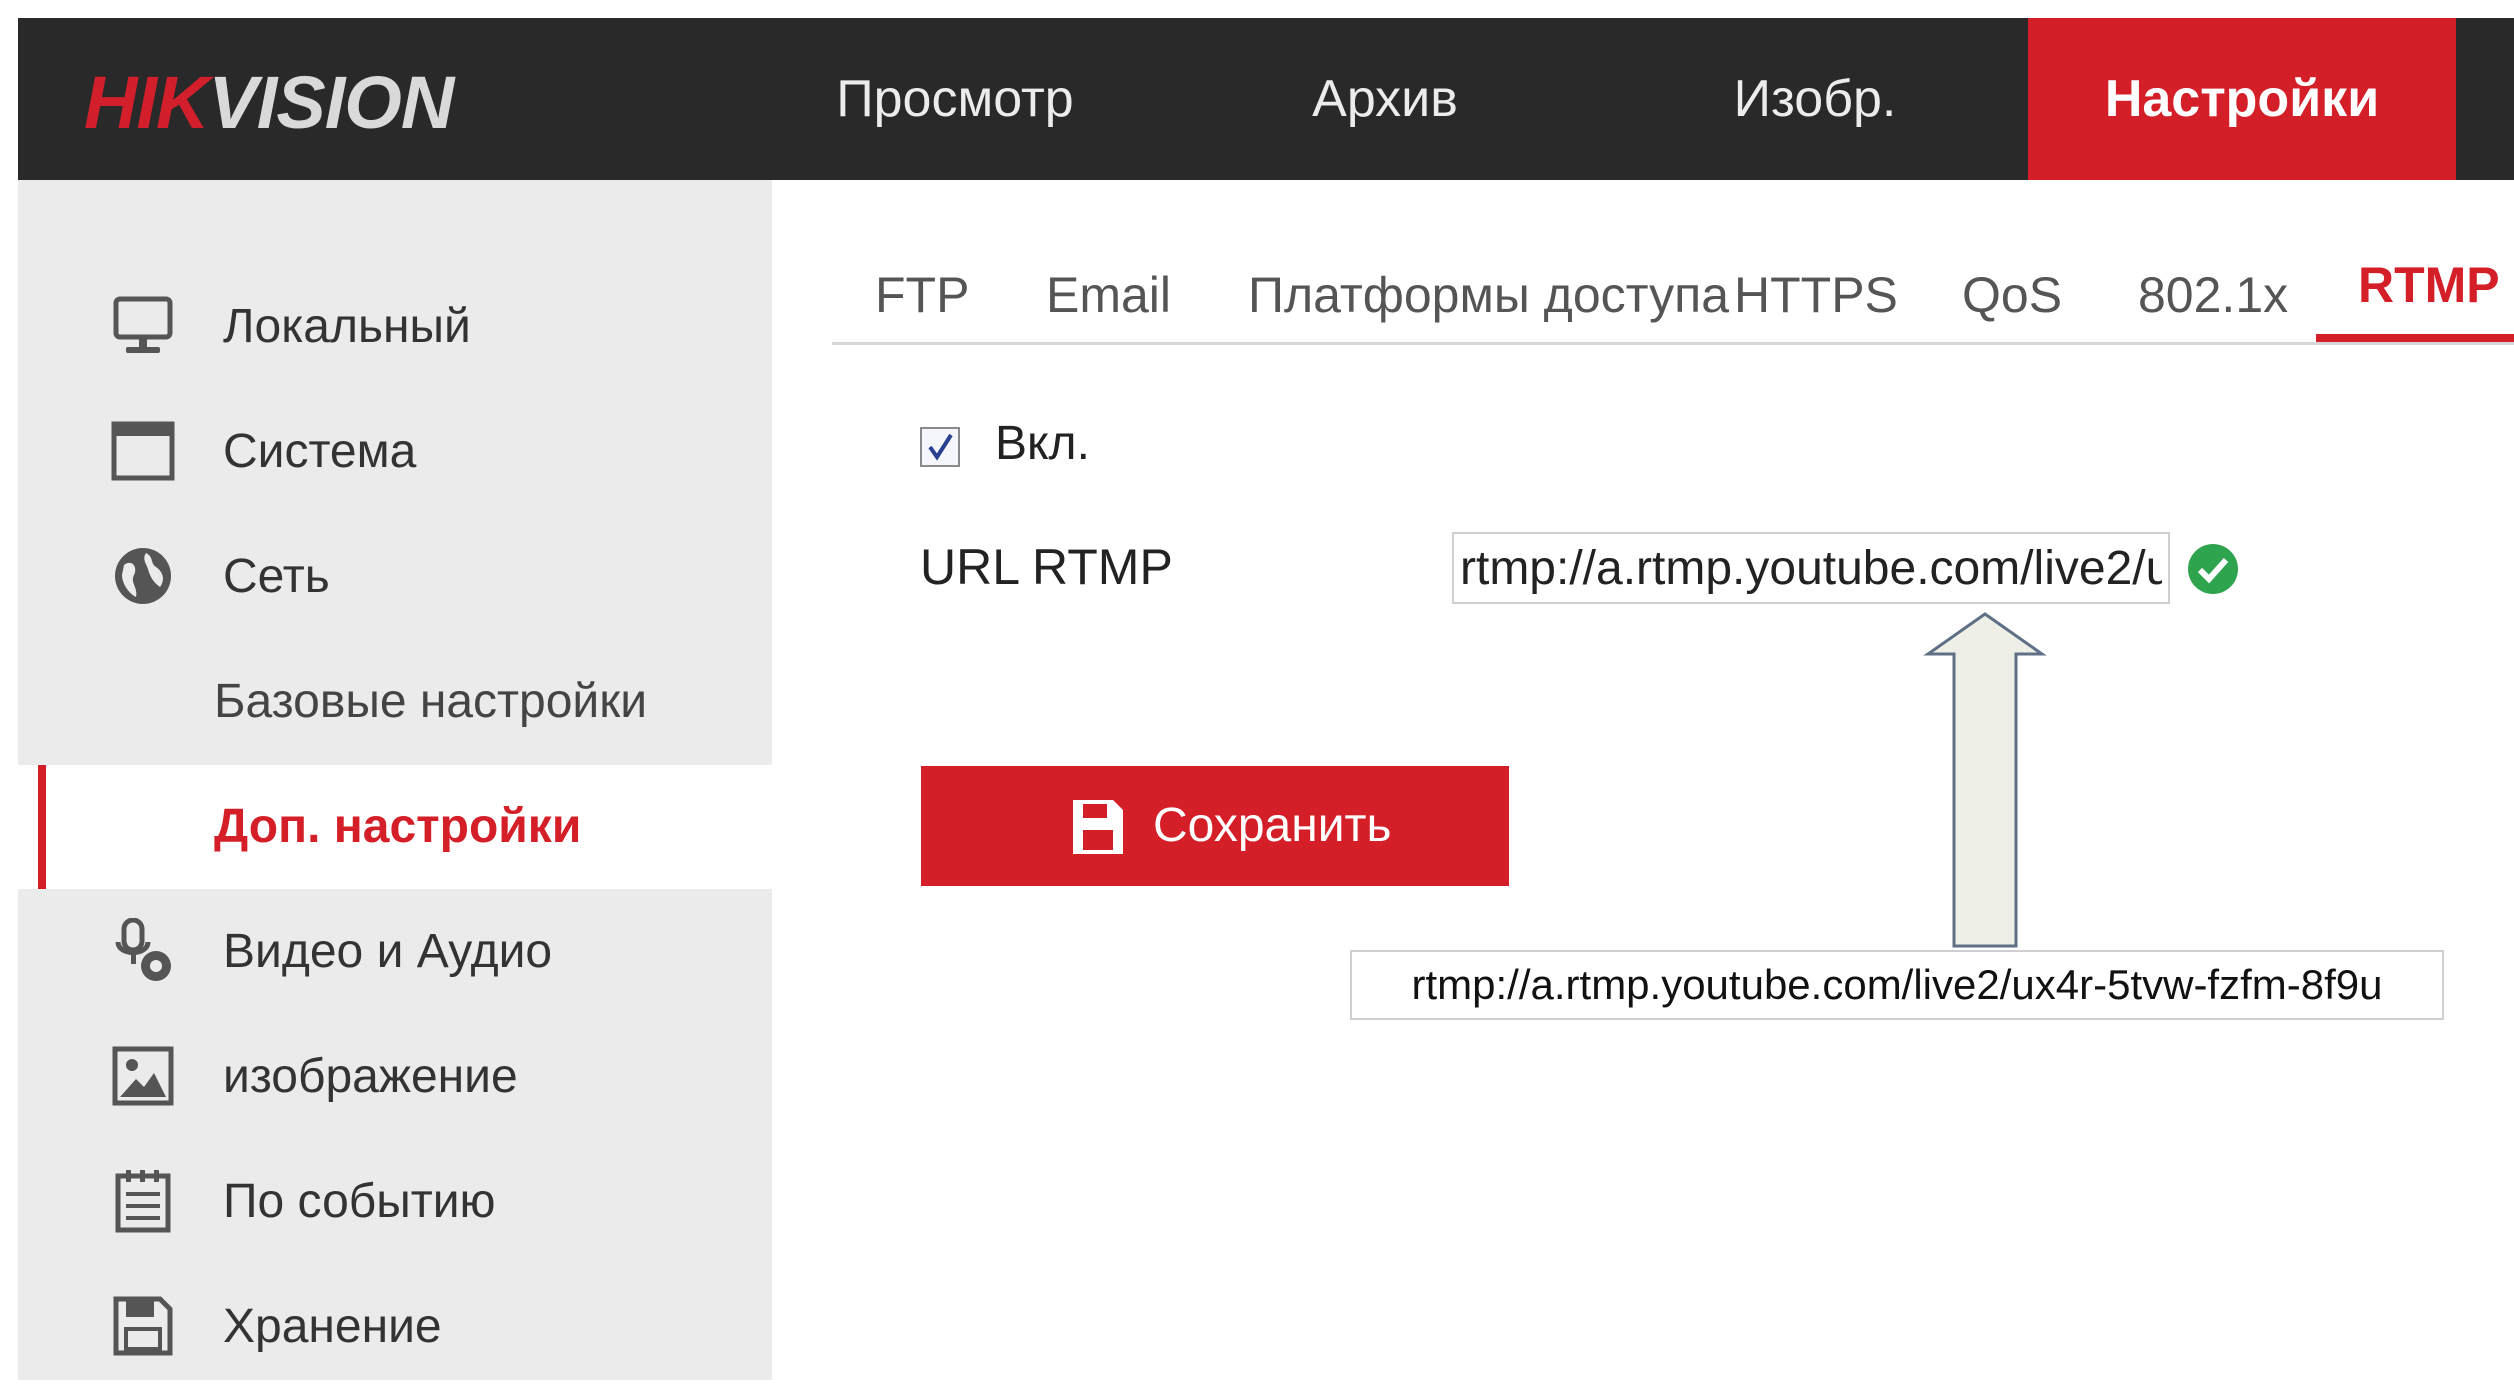  Describe the element at coordinates (2415, 338) in the screenshot. I see `active-tab-underline` at that location.